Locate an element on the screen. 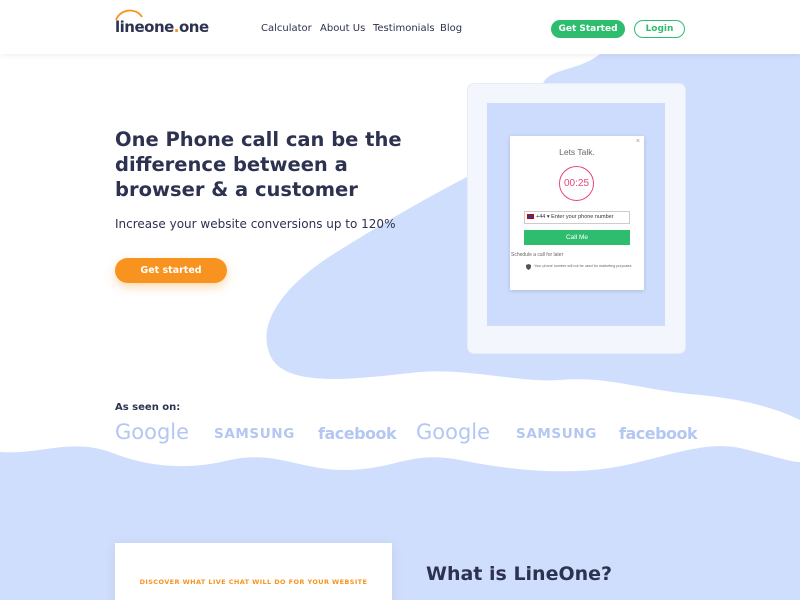  logo-text-part2: one is located at coordinates (194, 27).